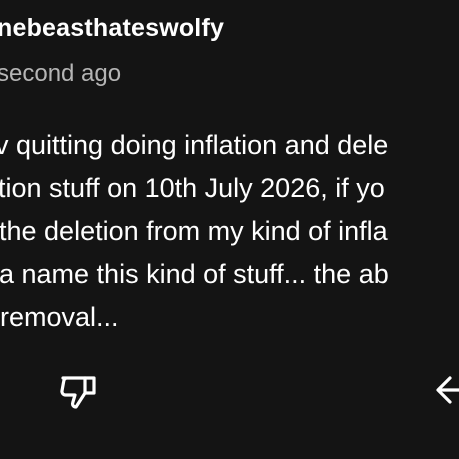  What do you see at coordinates (194, 145) in the screenshot?
I see `comment-body-line: v quitting doing inflation and dele` at bounding box center [194, 145].